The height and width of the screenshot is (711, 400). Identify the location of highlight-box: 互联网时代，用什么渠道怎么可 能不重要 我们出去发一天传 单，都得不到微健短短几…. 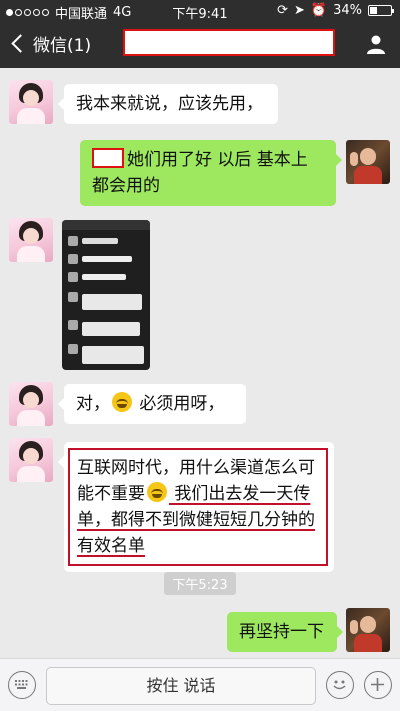
(198, 507).